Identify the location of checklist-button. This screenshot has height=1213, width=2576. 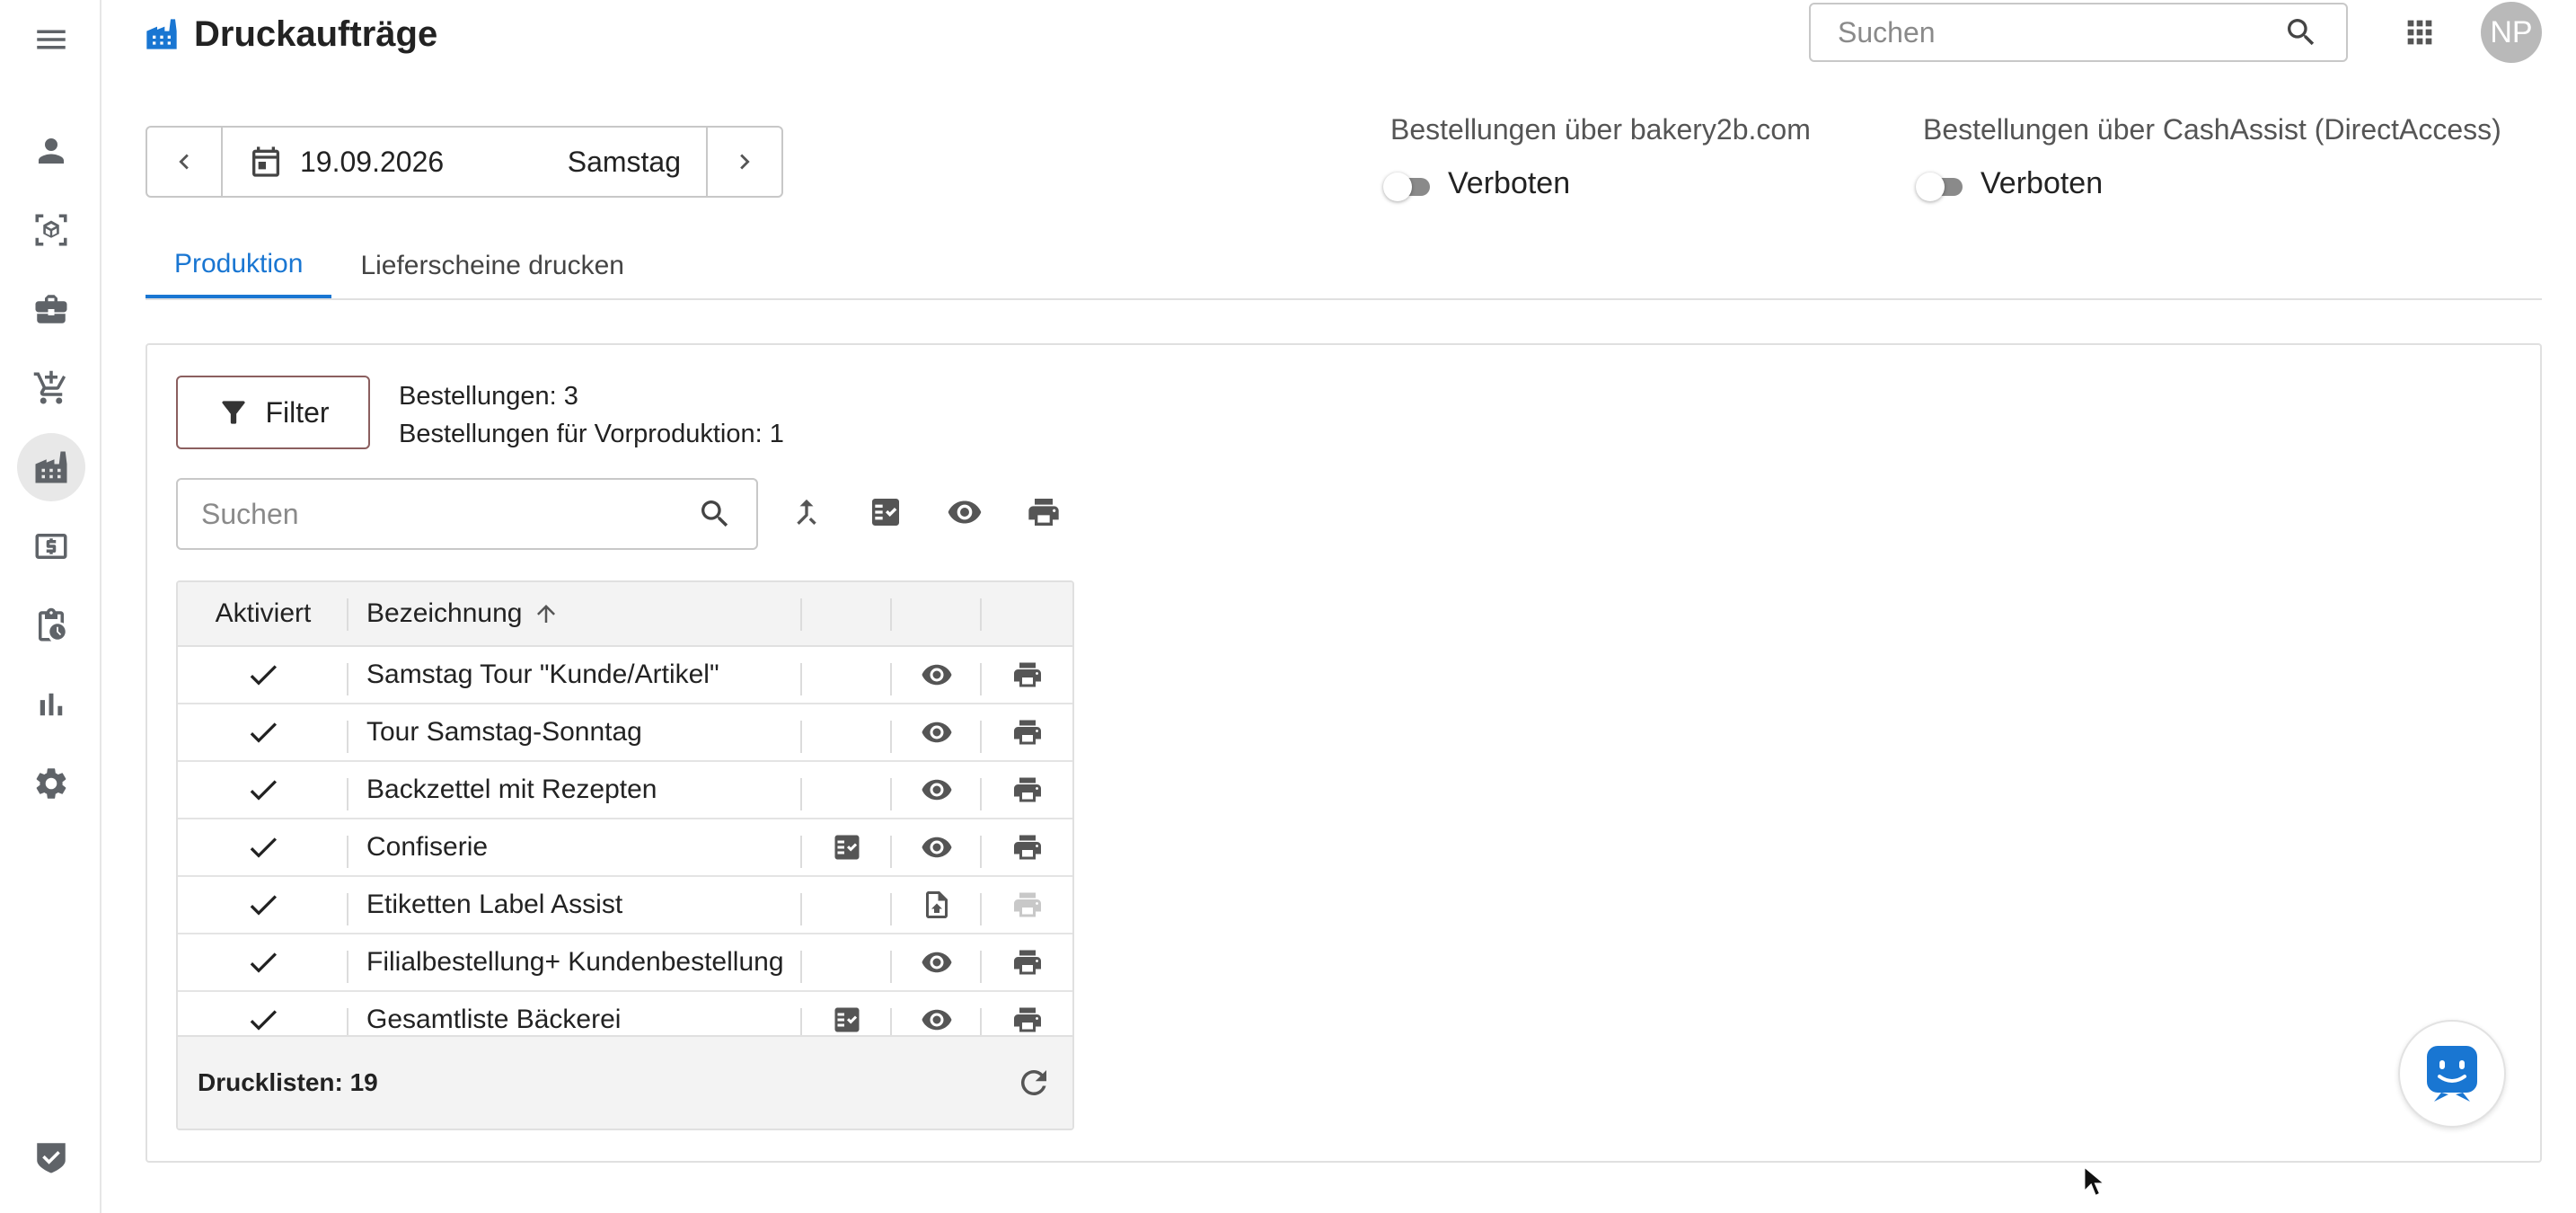
(885, 512).